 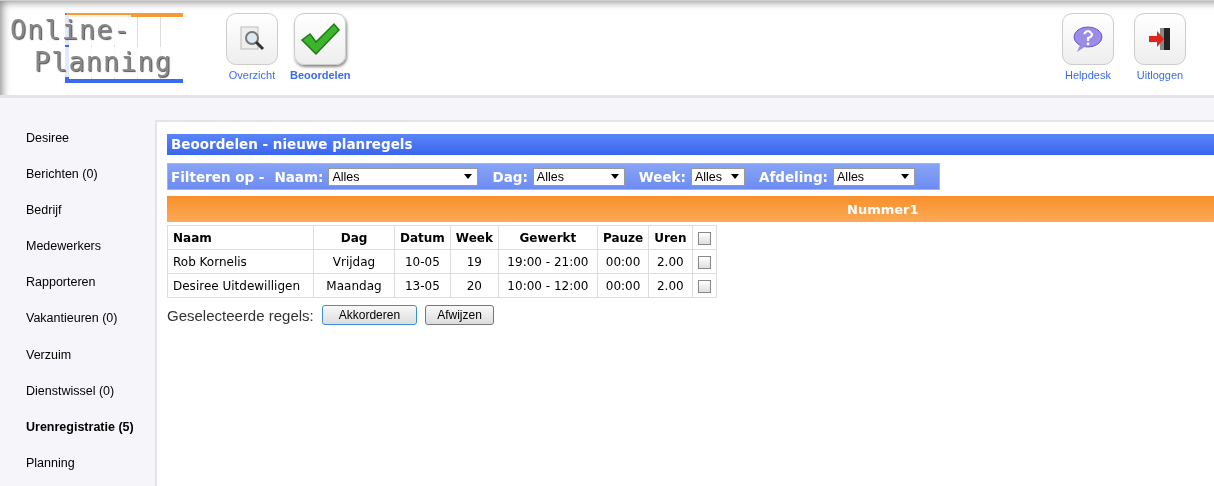 What do you see at coordinates (218, 176) in the screenshot?
I see `filter-label: Filteren op -` at bounding box center [218, 176].